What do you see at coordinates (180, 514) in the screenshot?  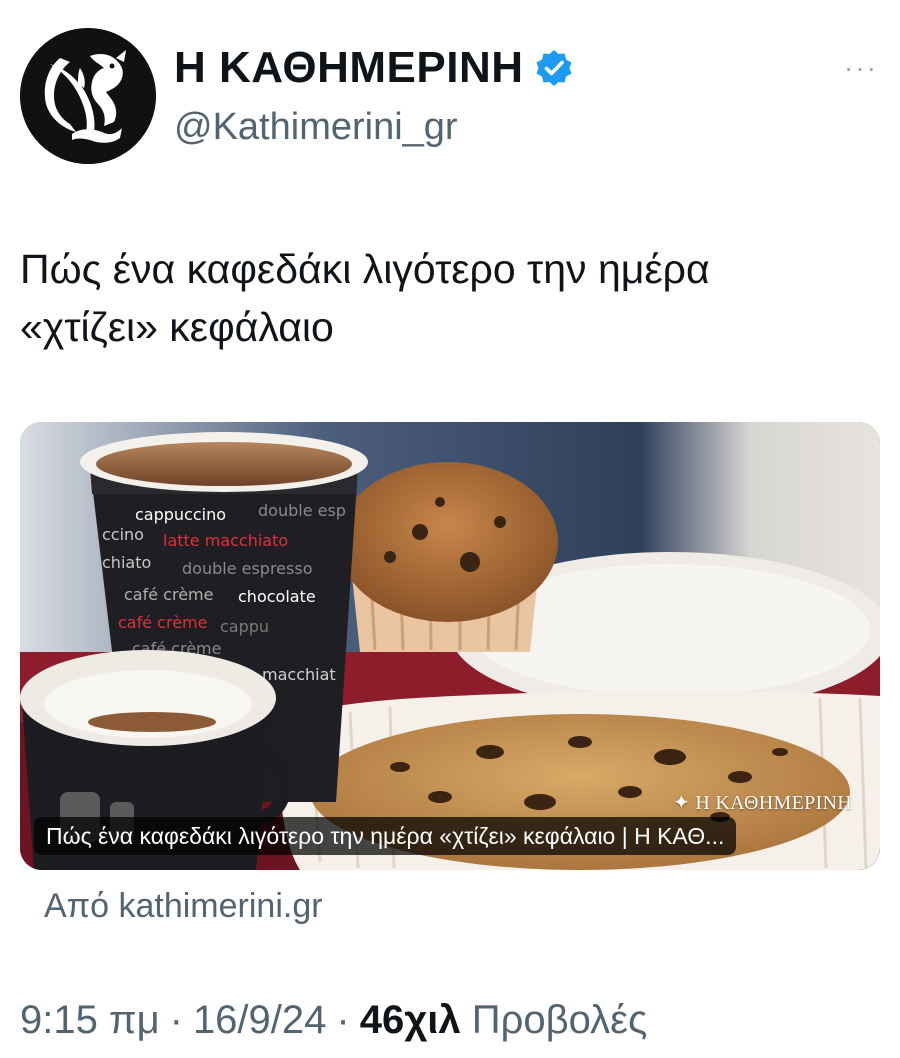 I see `cup-word: cappuccino` at bounding box center [180, 514].